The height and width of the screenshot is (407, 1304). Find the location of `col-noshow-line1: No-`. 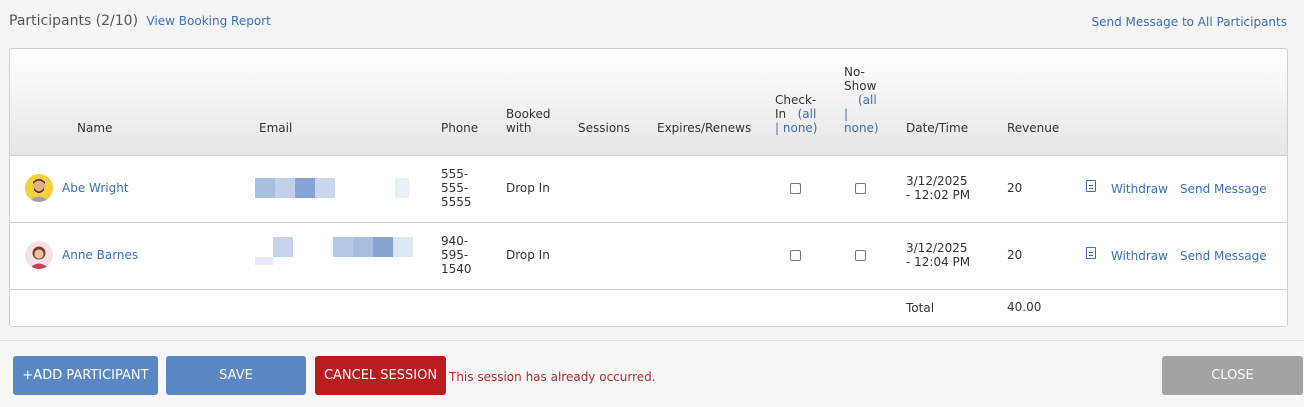

col-noshow-line1: No- is located at coordinates (854, 72).